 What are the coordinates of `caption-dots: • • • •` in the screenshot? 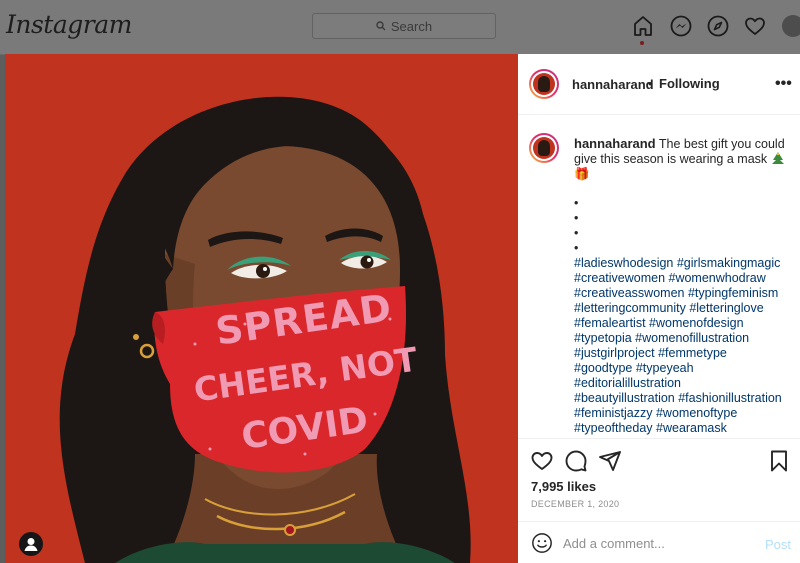 It's located at (685, 226).